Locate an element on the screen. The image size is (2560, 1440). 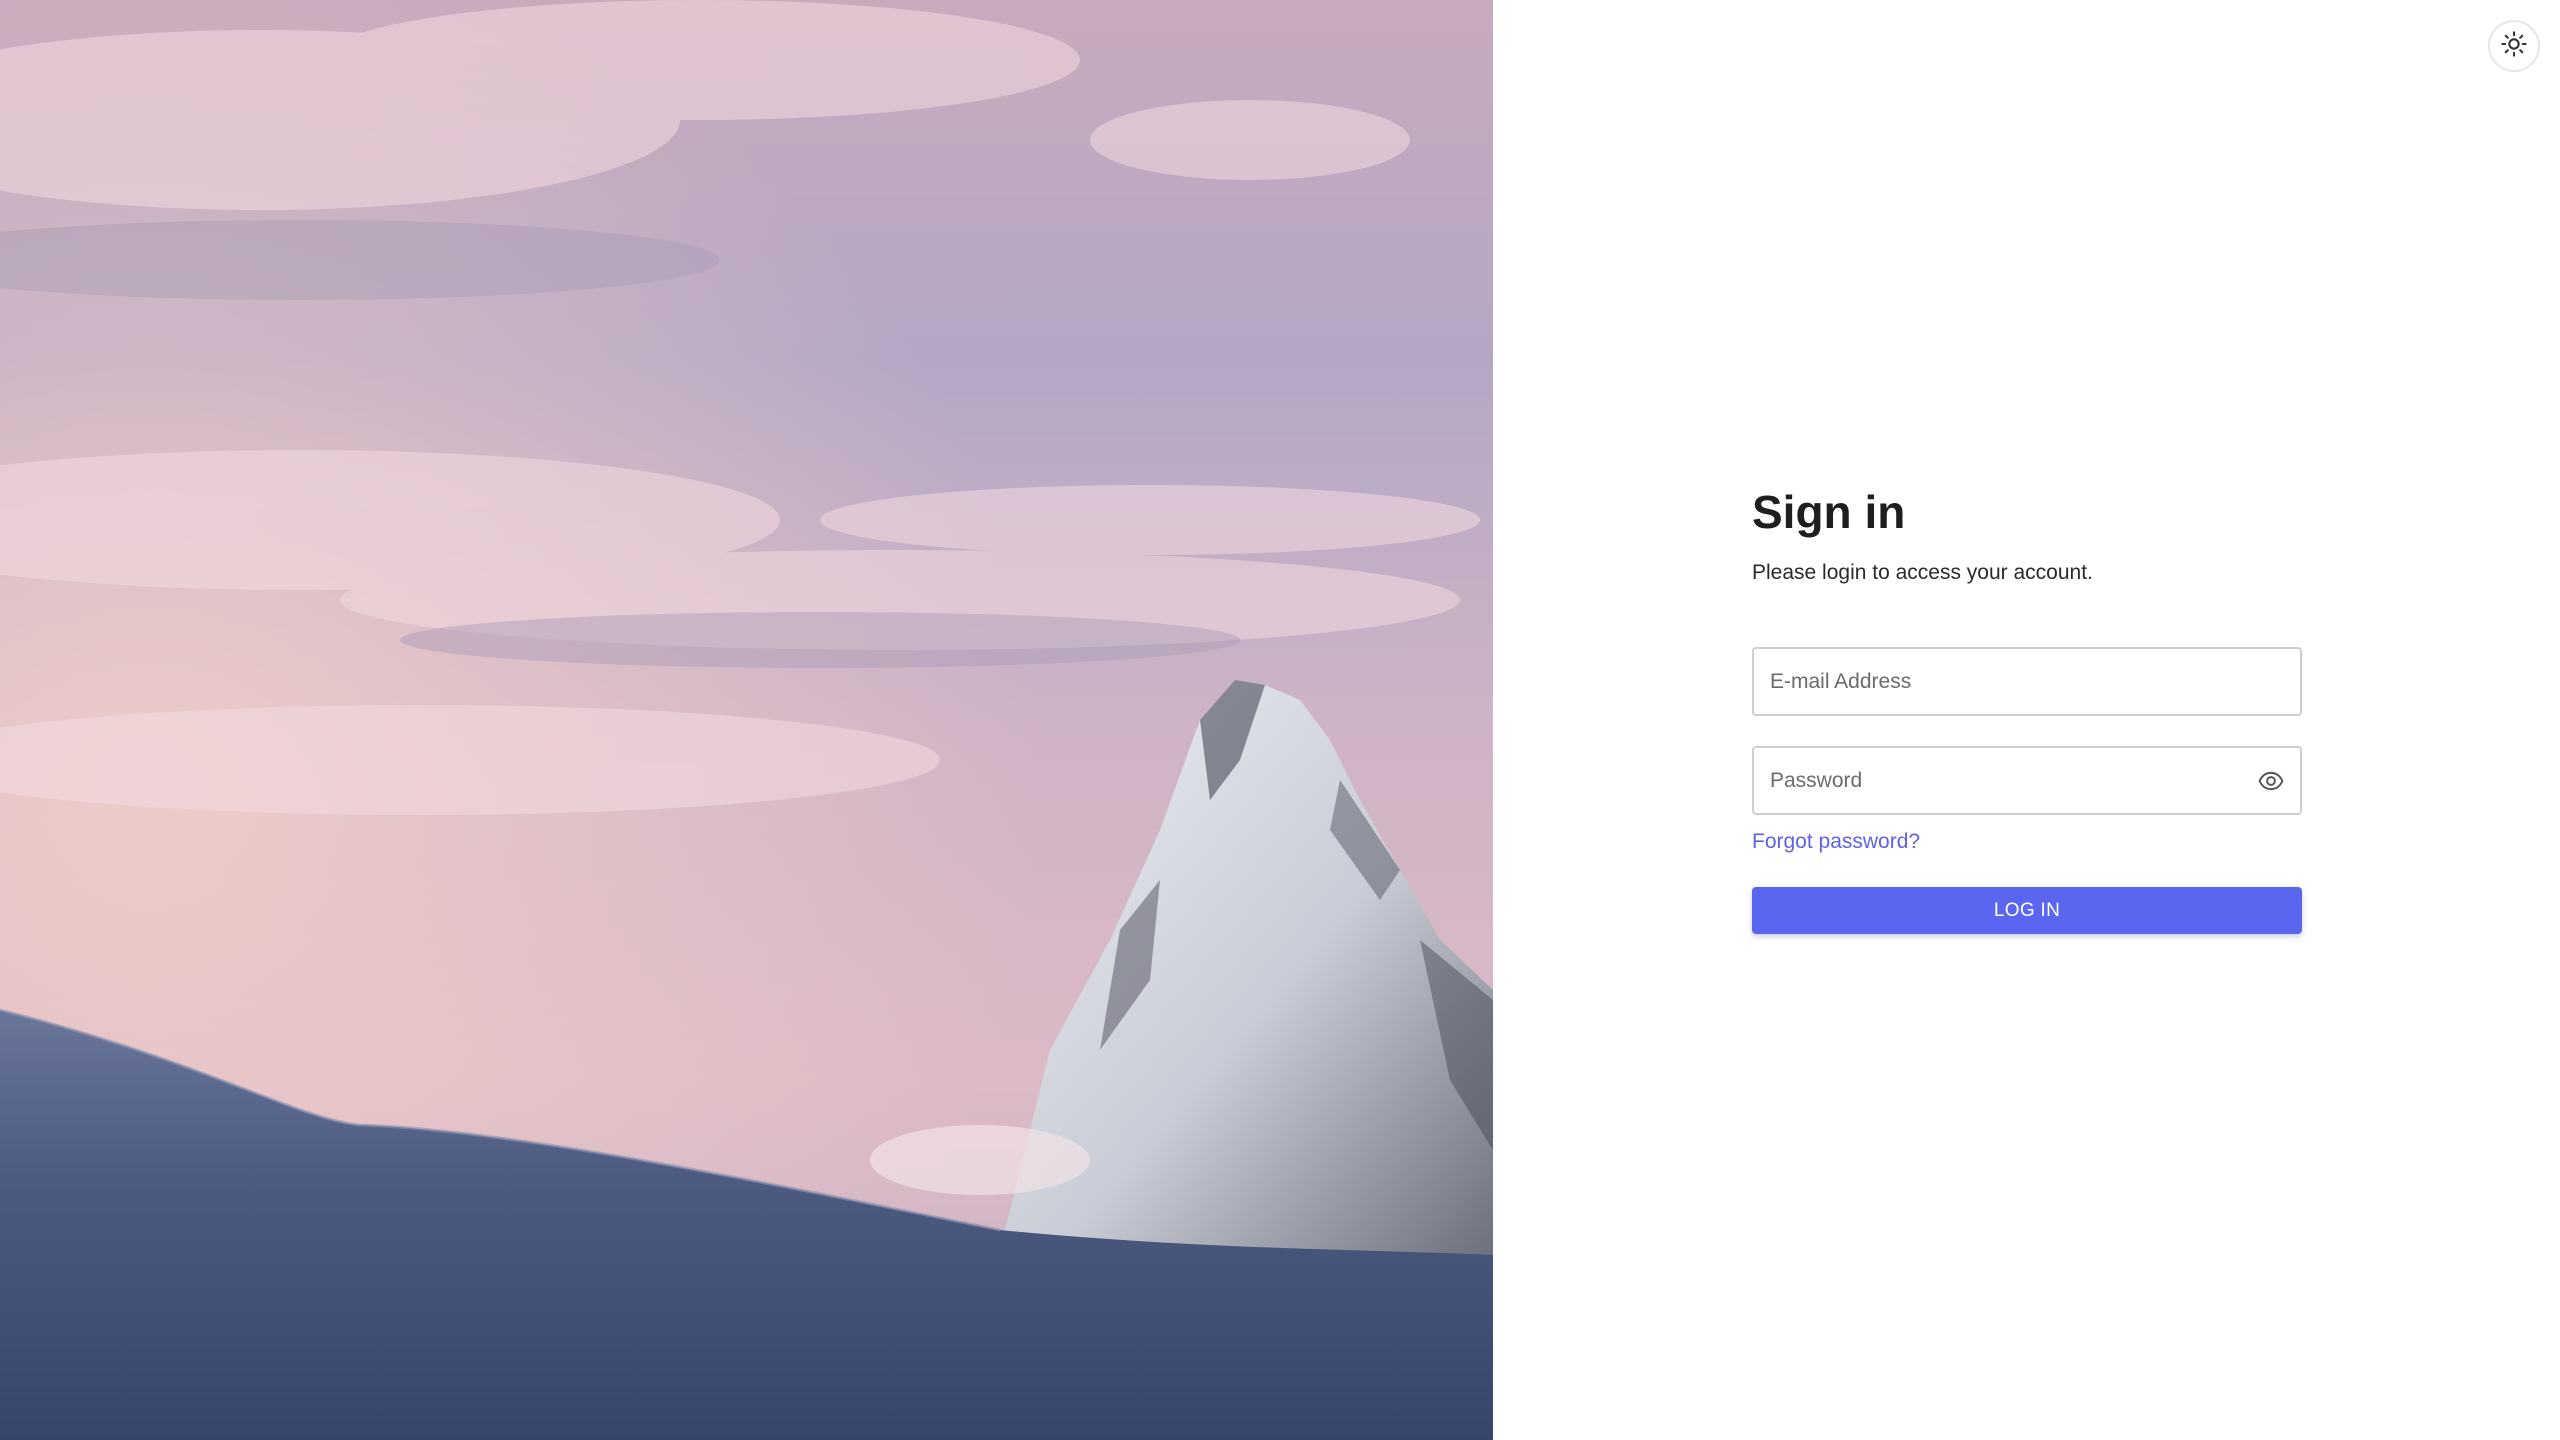
sun-icon is located at coordinates (2514, 46).